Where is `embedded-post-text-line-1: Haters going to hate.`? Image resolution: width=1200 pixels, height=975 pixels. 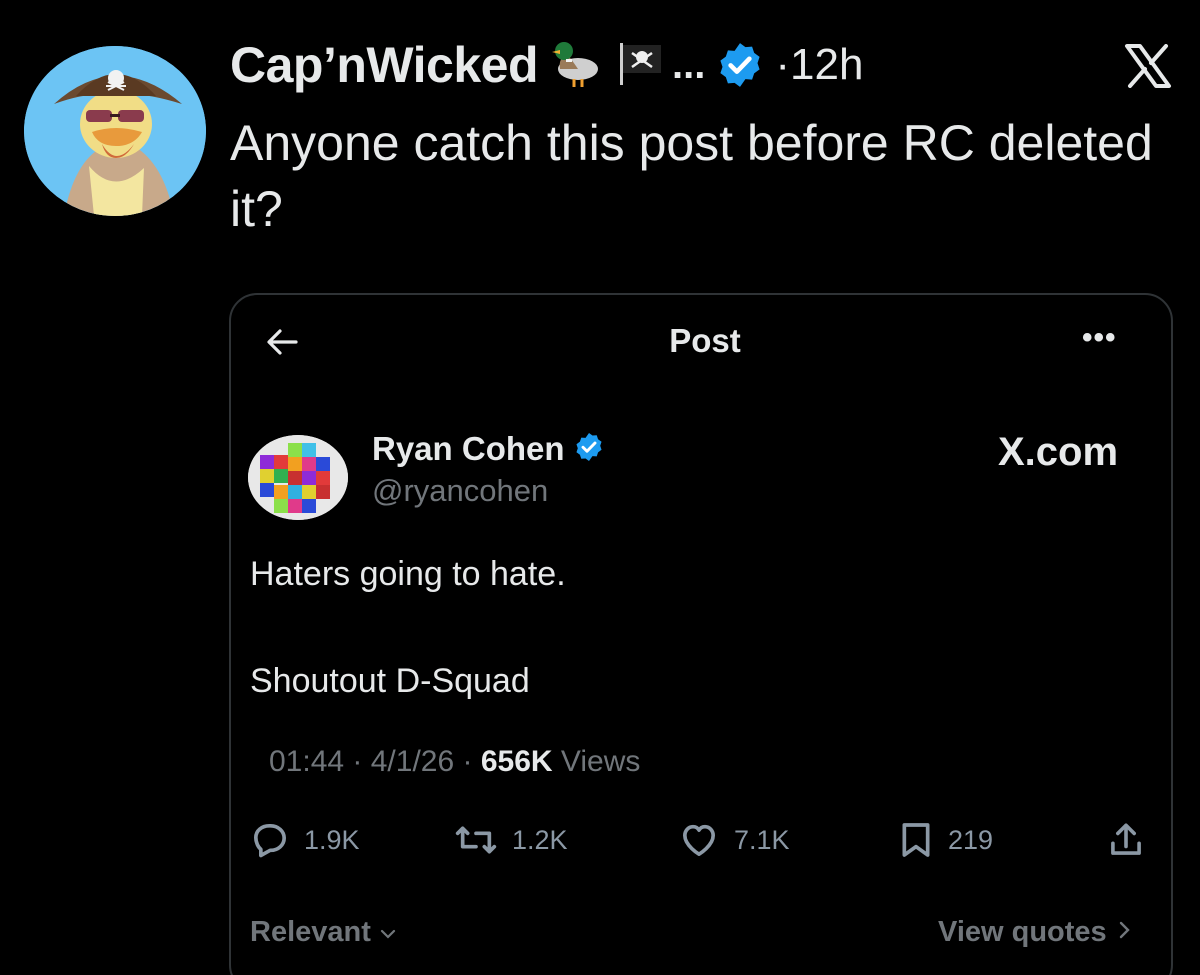 embedded-post-text-line-1: Haters going to hate. is located at coordinates (408, 574).